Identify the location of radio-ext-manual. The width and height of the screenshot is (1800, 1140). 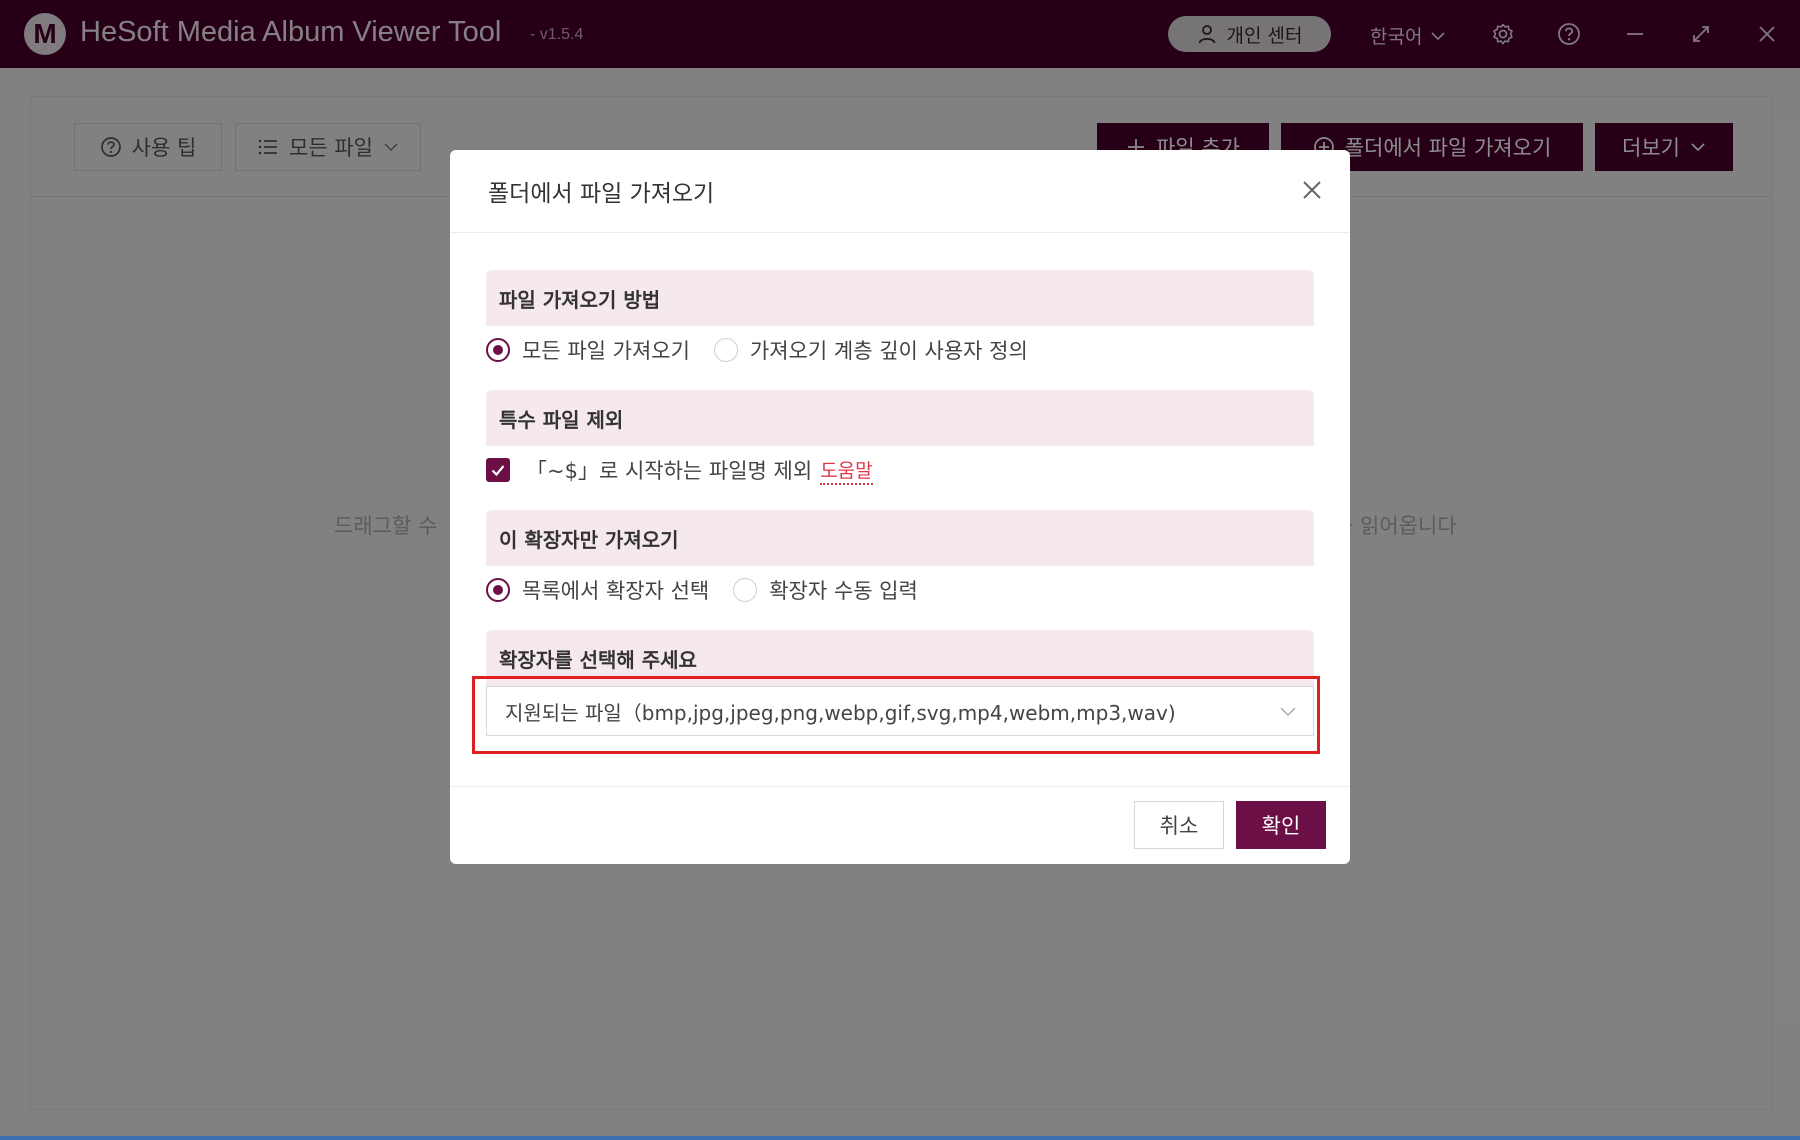
(745, 590).